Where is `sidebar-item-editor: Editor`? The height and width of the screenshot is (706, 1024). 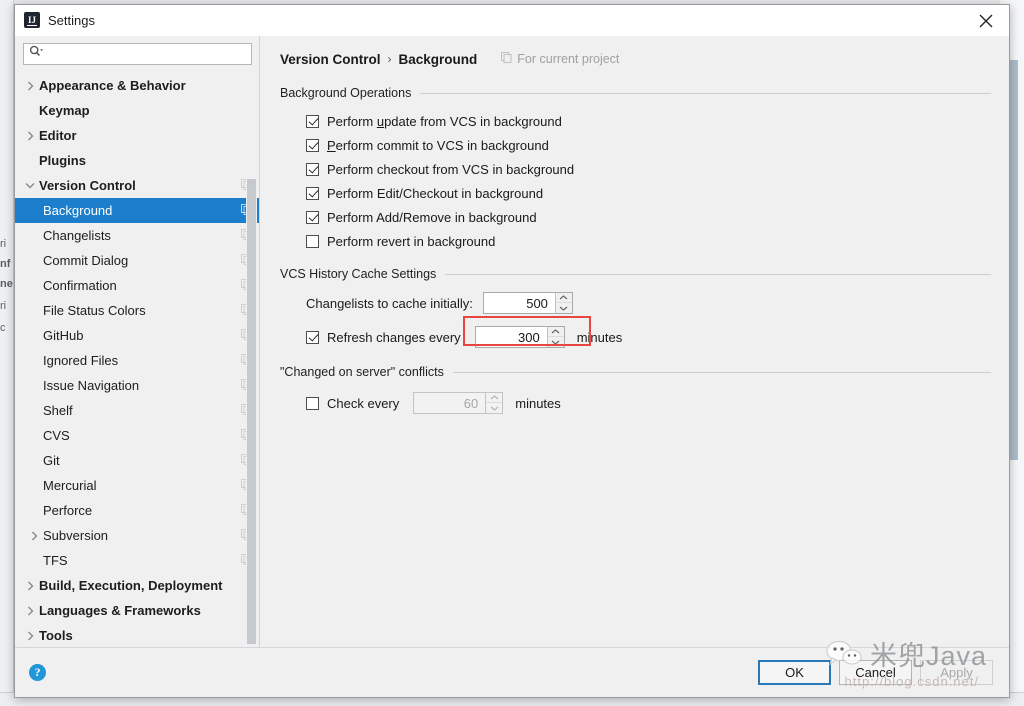 sidebar-item-editor: Editor is located at coordinates (137, 135).